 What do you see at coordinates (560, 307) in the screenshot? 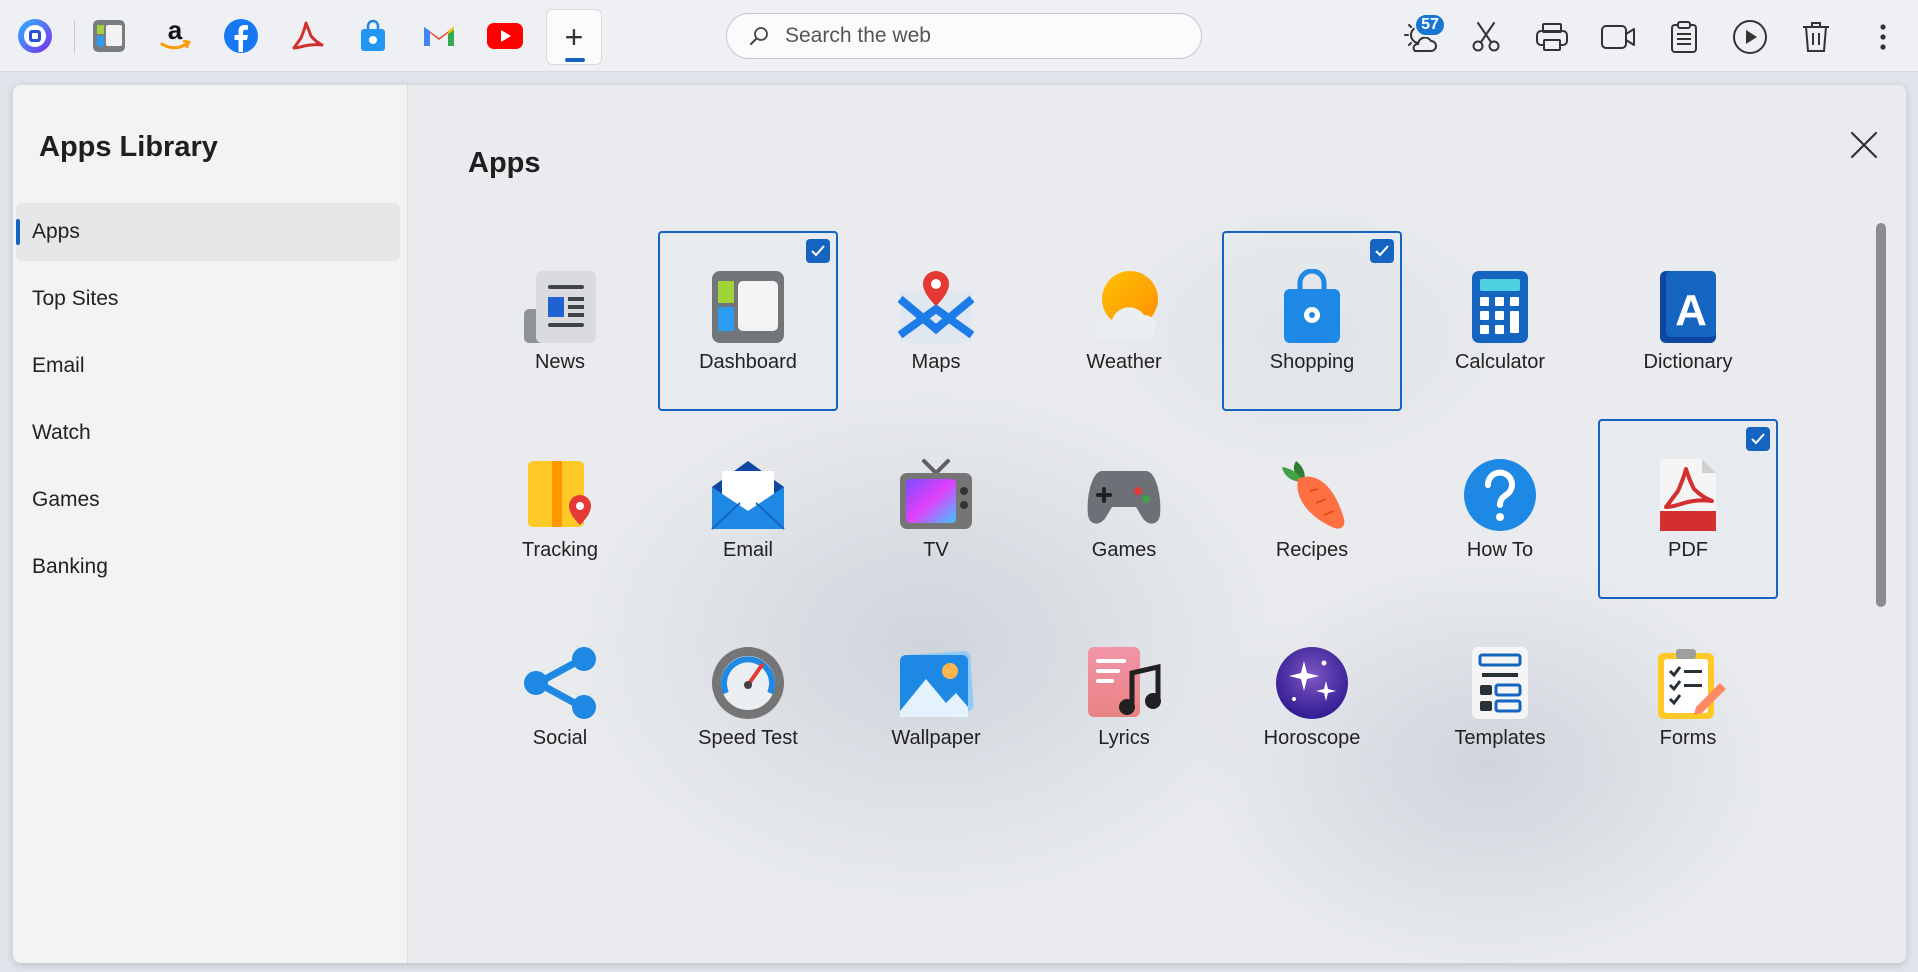
I see `news-icon` at bounding box center [560, 307].